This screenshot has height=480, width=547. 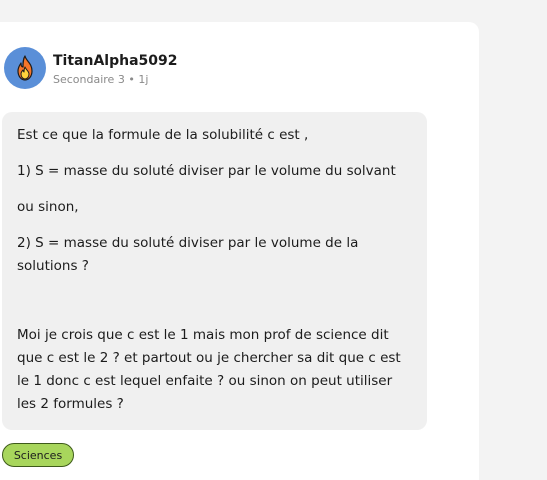 What do you see at coordinates (38, 455) in the screenshot?
I see `subject-tag: Sciences` at bounding box center [38, 455].